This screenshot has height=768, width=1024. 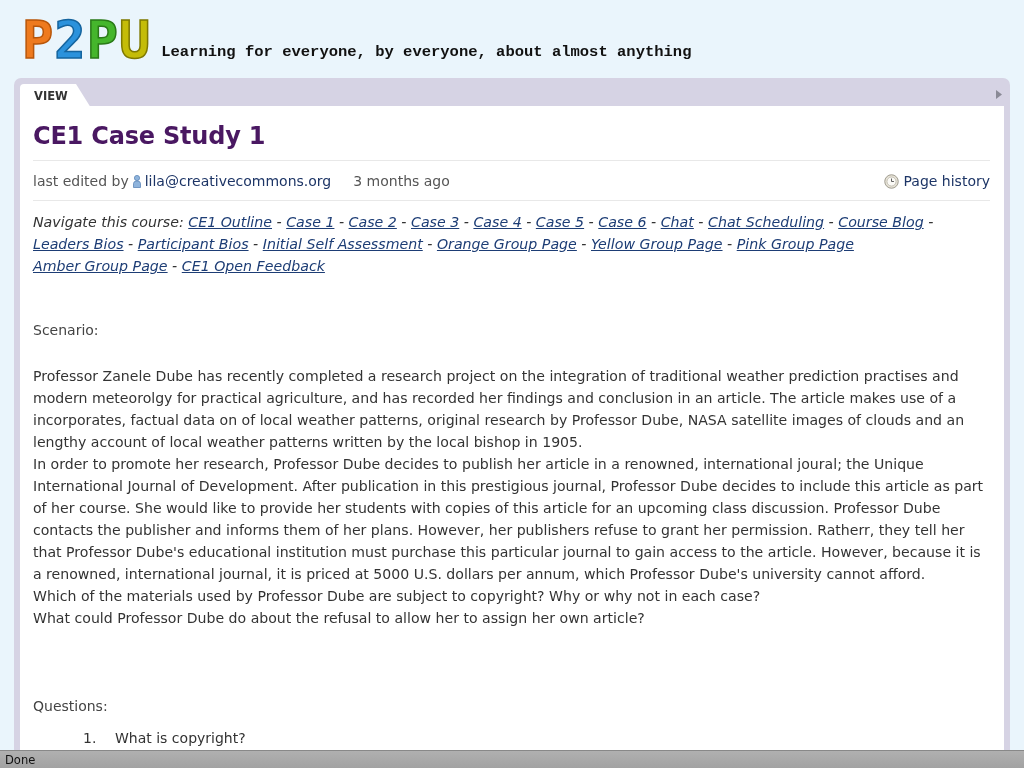 I want to click on course-link: Leaders Bios, so click(x=78, y=244).